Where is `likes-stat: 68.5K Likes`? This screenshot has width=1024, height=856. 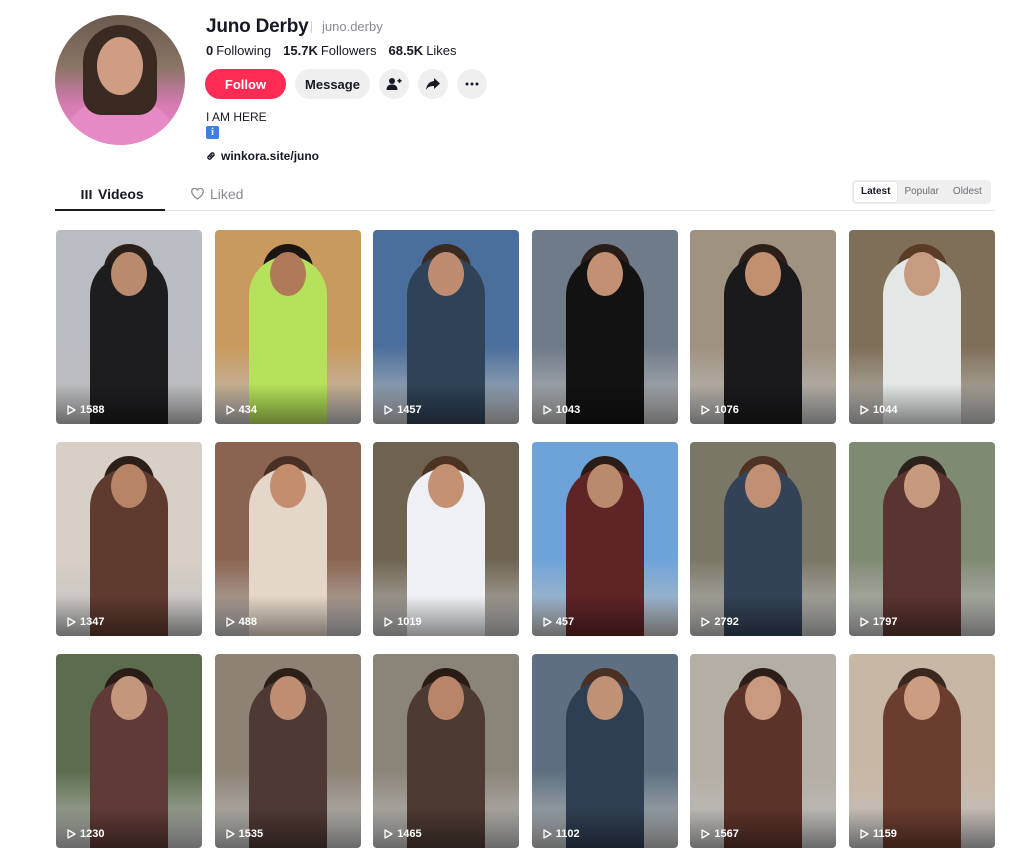 likes-stat: 68.5K Likes is located at coordinates (422, 50).